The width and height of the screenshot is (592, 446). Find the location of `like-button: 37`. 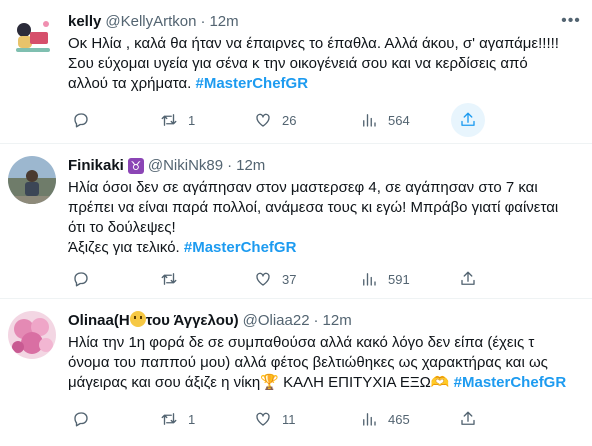

like-button: 37 is located at coordinates (275, 279).